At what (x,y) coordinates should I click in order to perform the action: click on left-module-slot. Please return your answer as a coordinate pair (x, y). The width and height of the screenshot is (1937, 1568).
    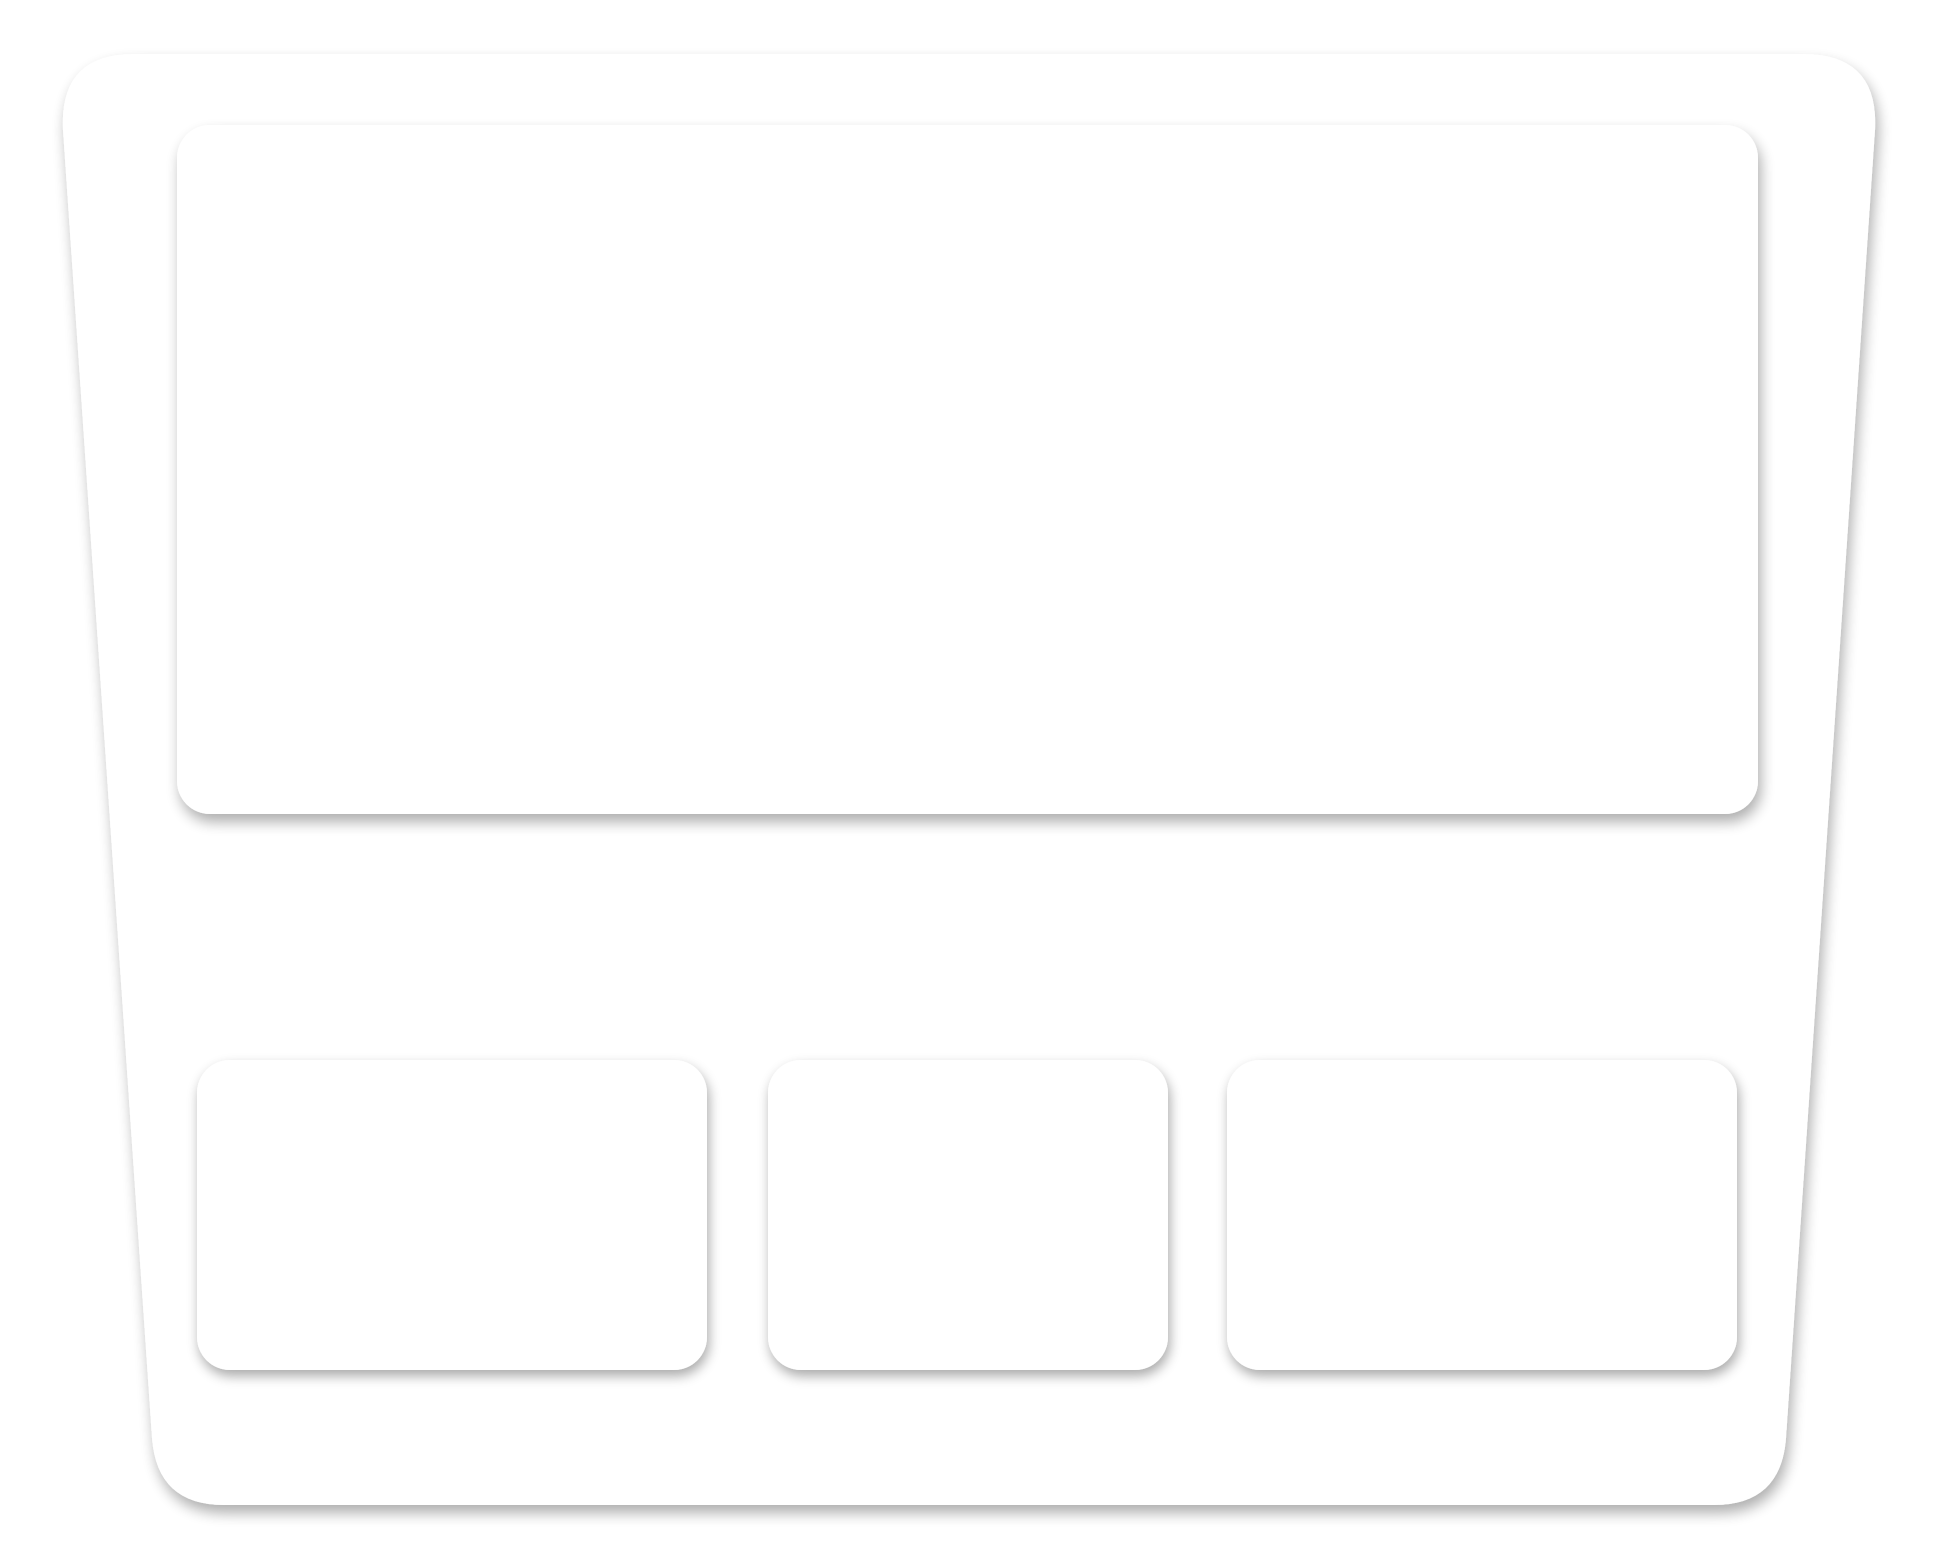
    Looking at the image, I should click on (452, 1215).